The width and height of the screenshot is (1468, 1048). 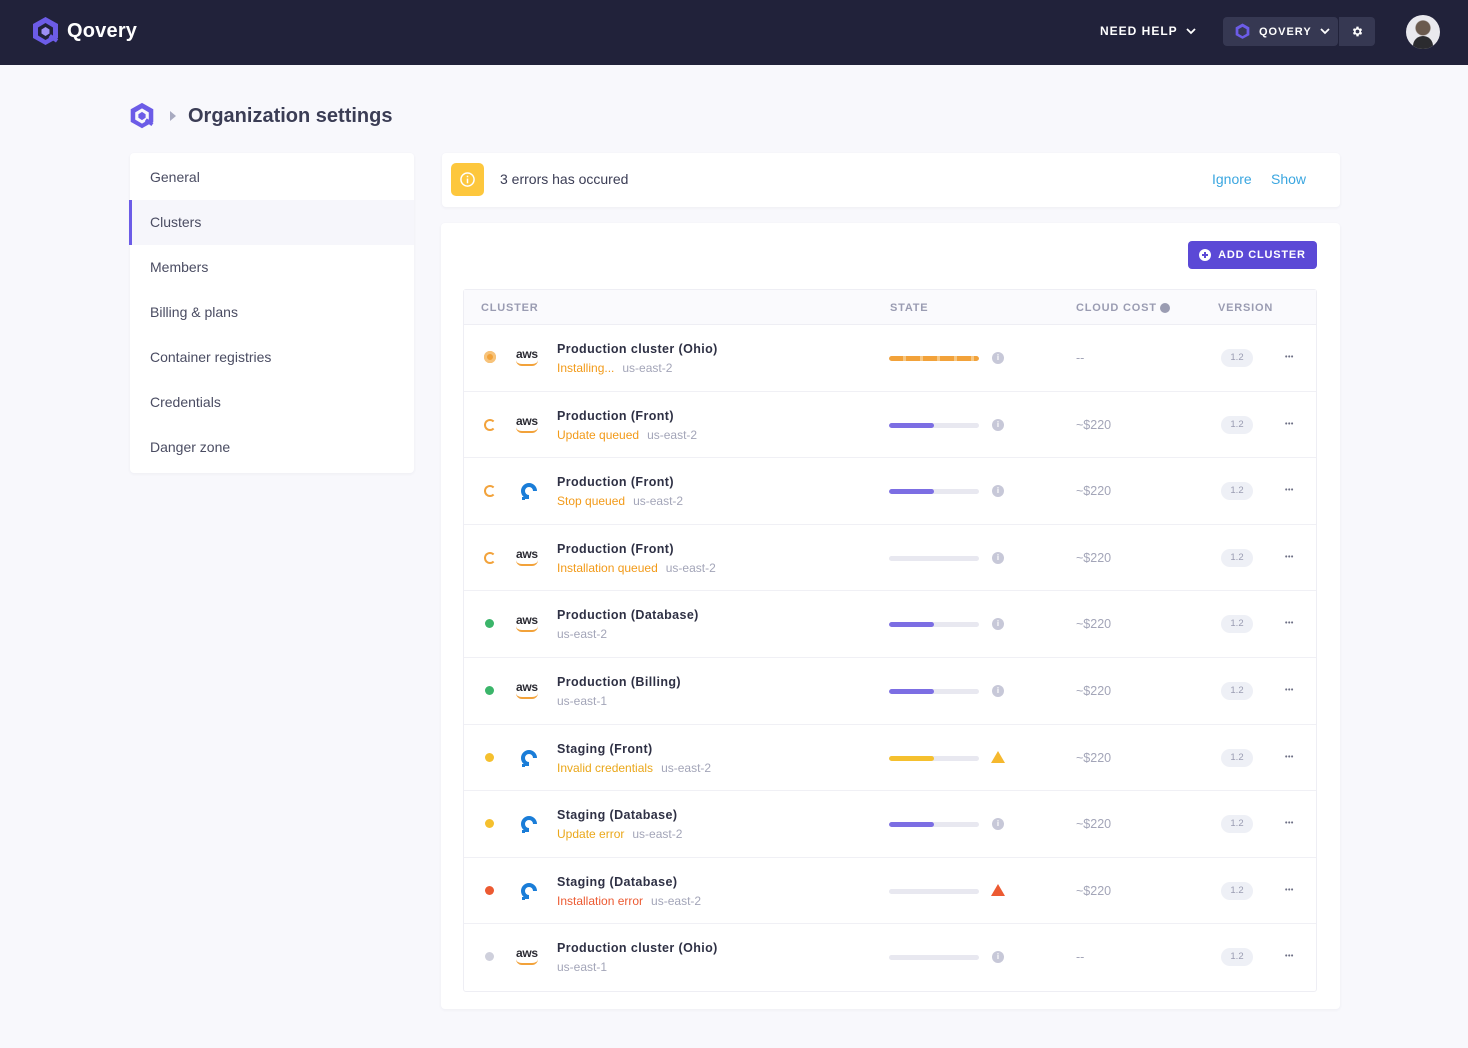 What do you see at coordinates (628, 615) in the screenshot?
I see `cluster-name: Production (Database)` at bounding box center [628, 615].